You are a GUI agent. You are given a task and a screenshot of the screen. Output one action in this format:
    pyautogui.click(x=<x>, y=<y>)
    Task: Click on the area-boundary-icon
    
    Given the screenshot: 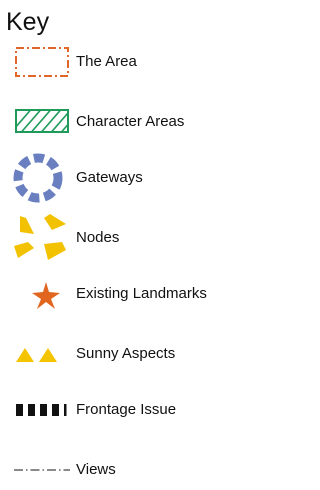 What is the action you would take?
    pyautogui.click(x=42, y=62)
    